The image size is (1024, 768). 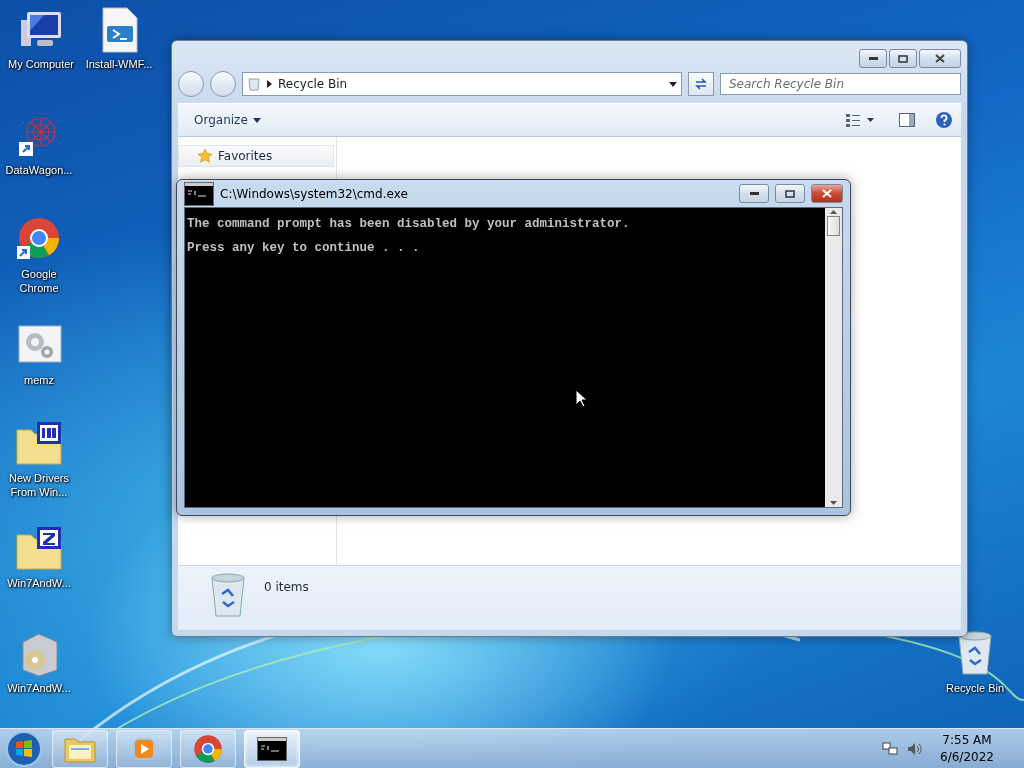 I want to click on console-line: The command prompt has been disabled by your administrator., so click(x=409, y=224).